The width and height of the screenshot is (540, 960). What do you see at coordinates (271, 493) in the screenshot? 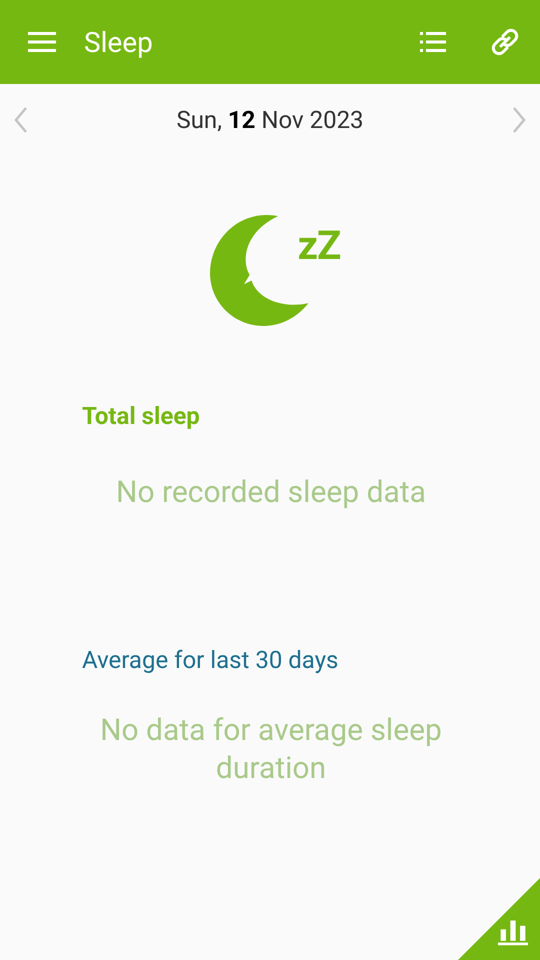
I see `empty-message: No recorded sleep data` at bounding box center [271, 493].